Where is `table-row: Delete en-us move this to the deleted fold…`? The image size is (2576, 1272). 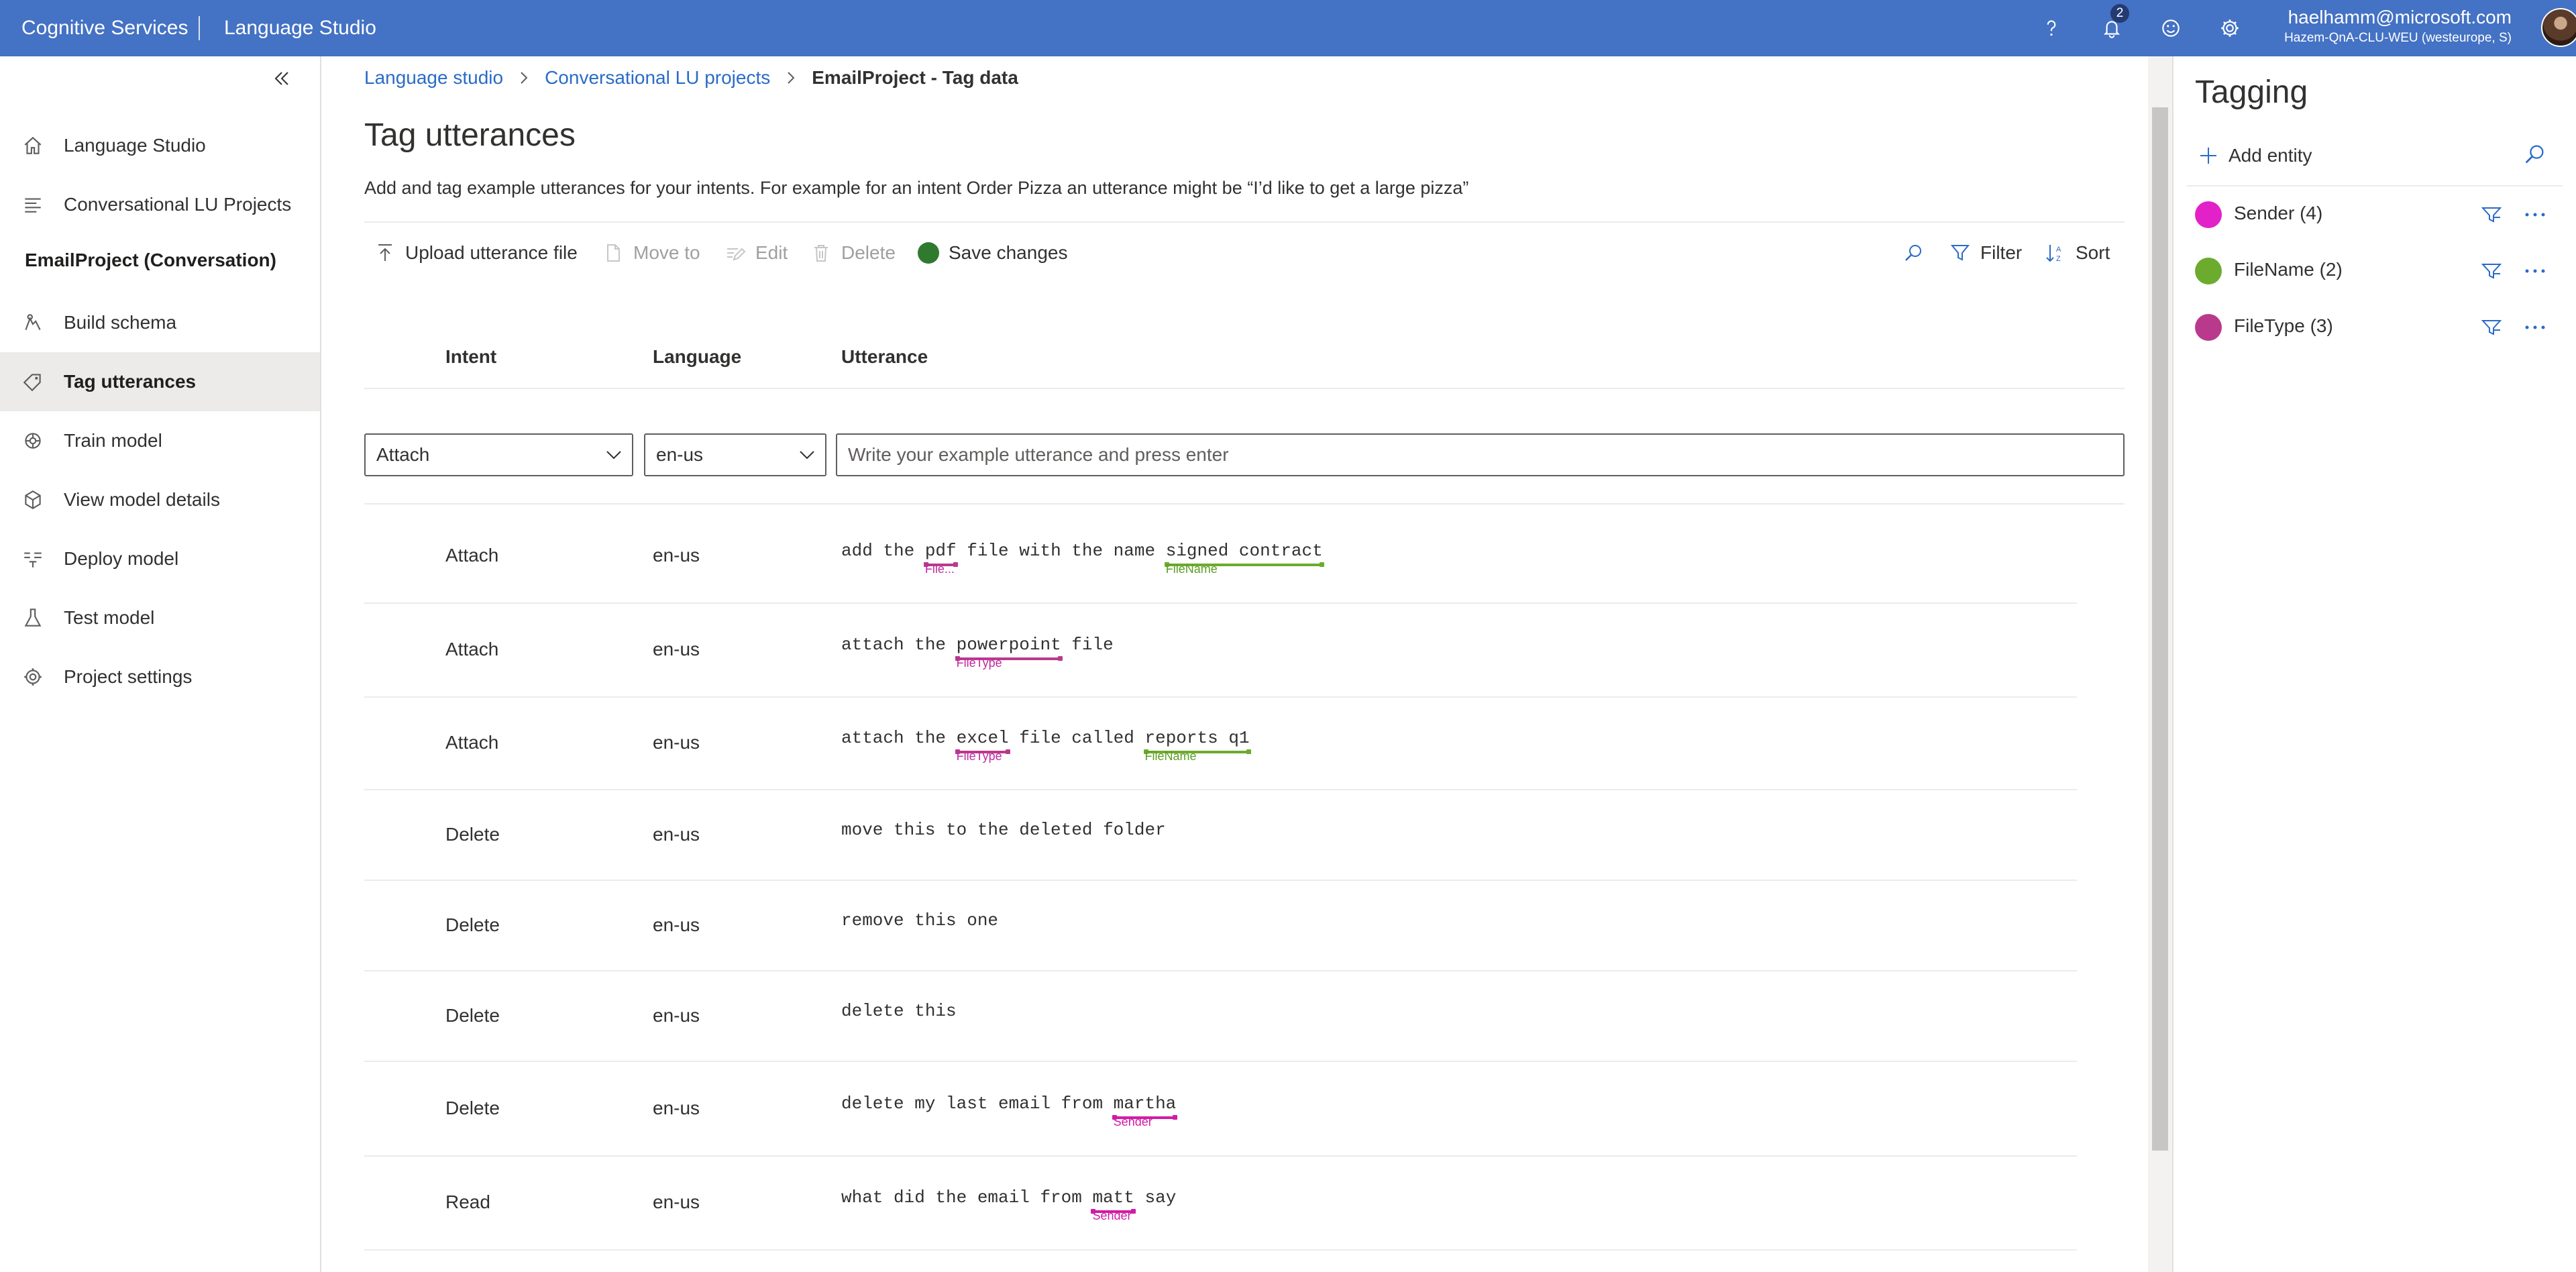 table-row: Delete en-us move this to the deleted fold… is located at coordinates (1220, 835).